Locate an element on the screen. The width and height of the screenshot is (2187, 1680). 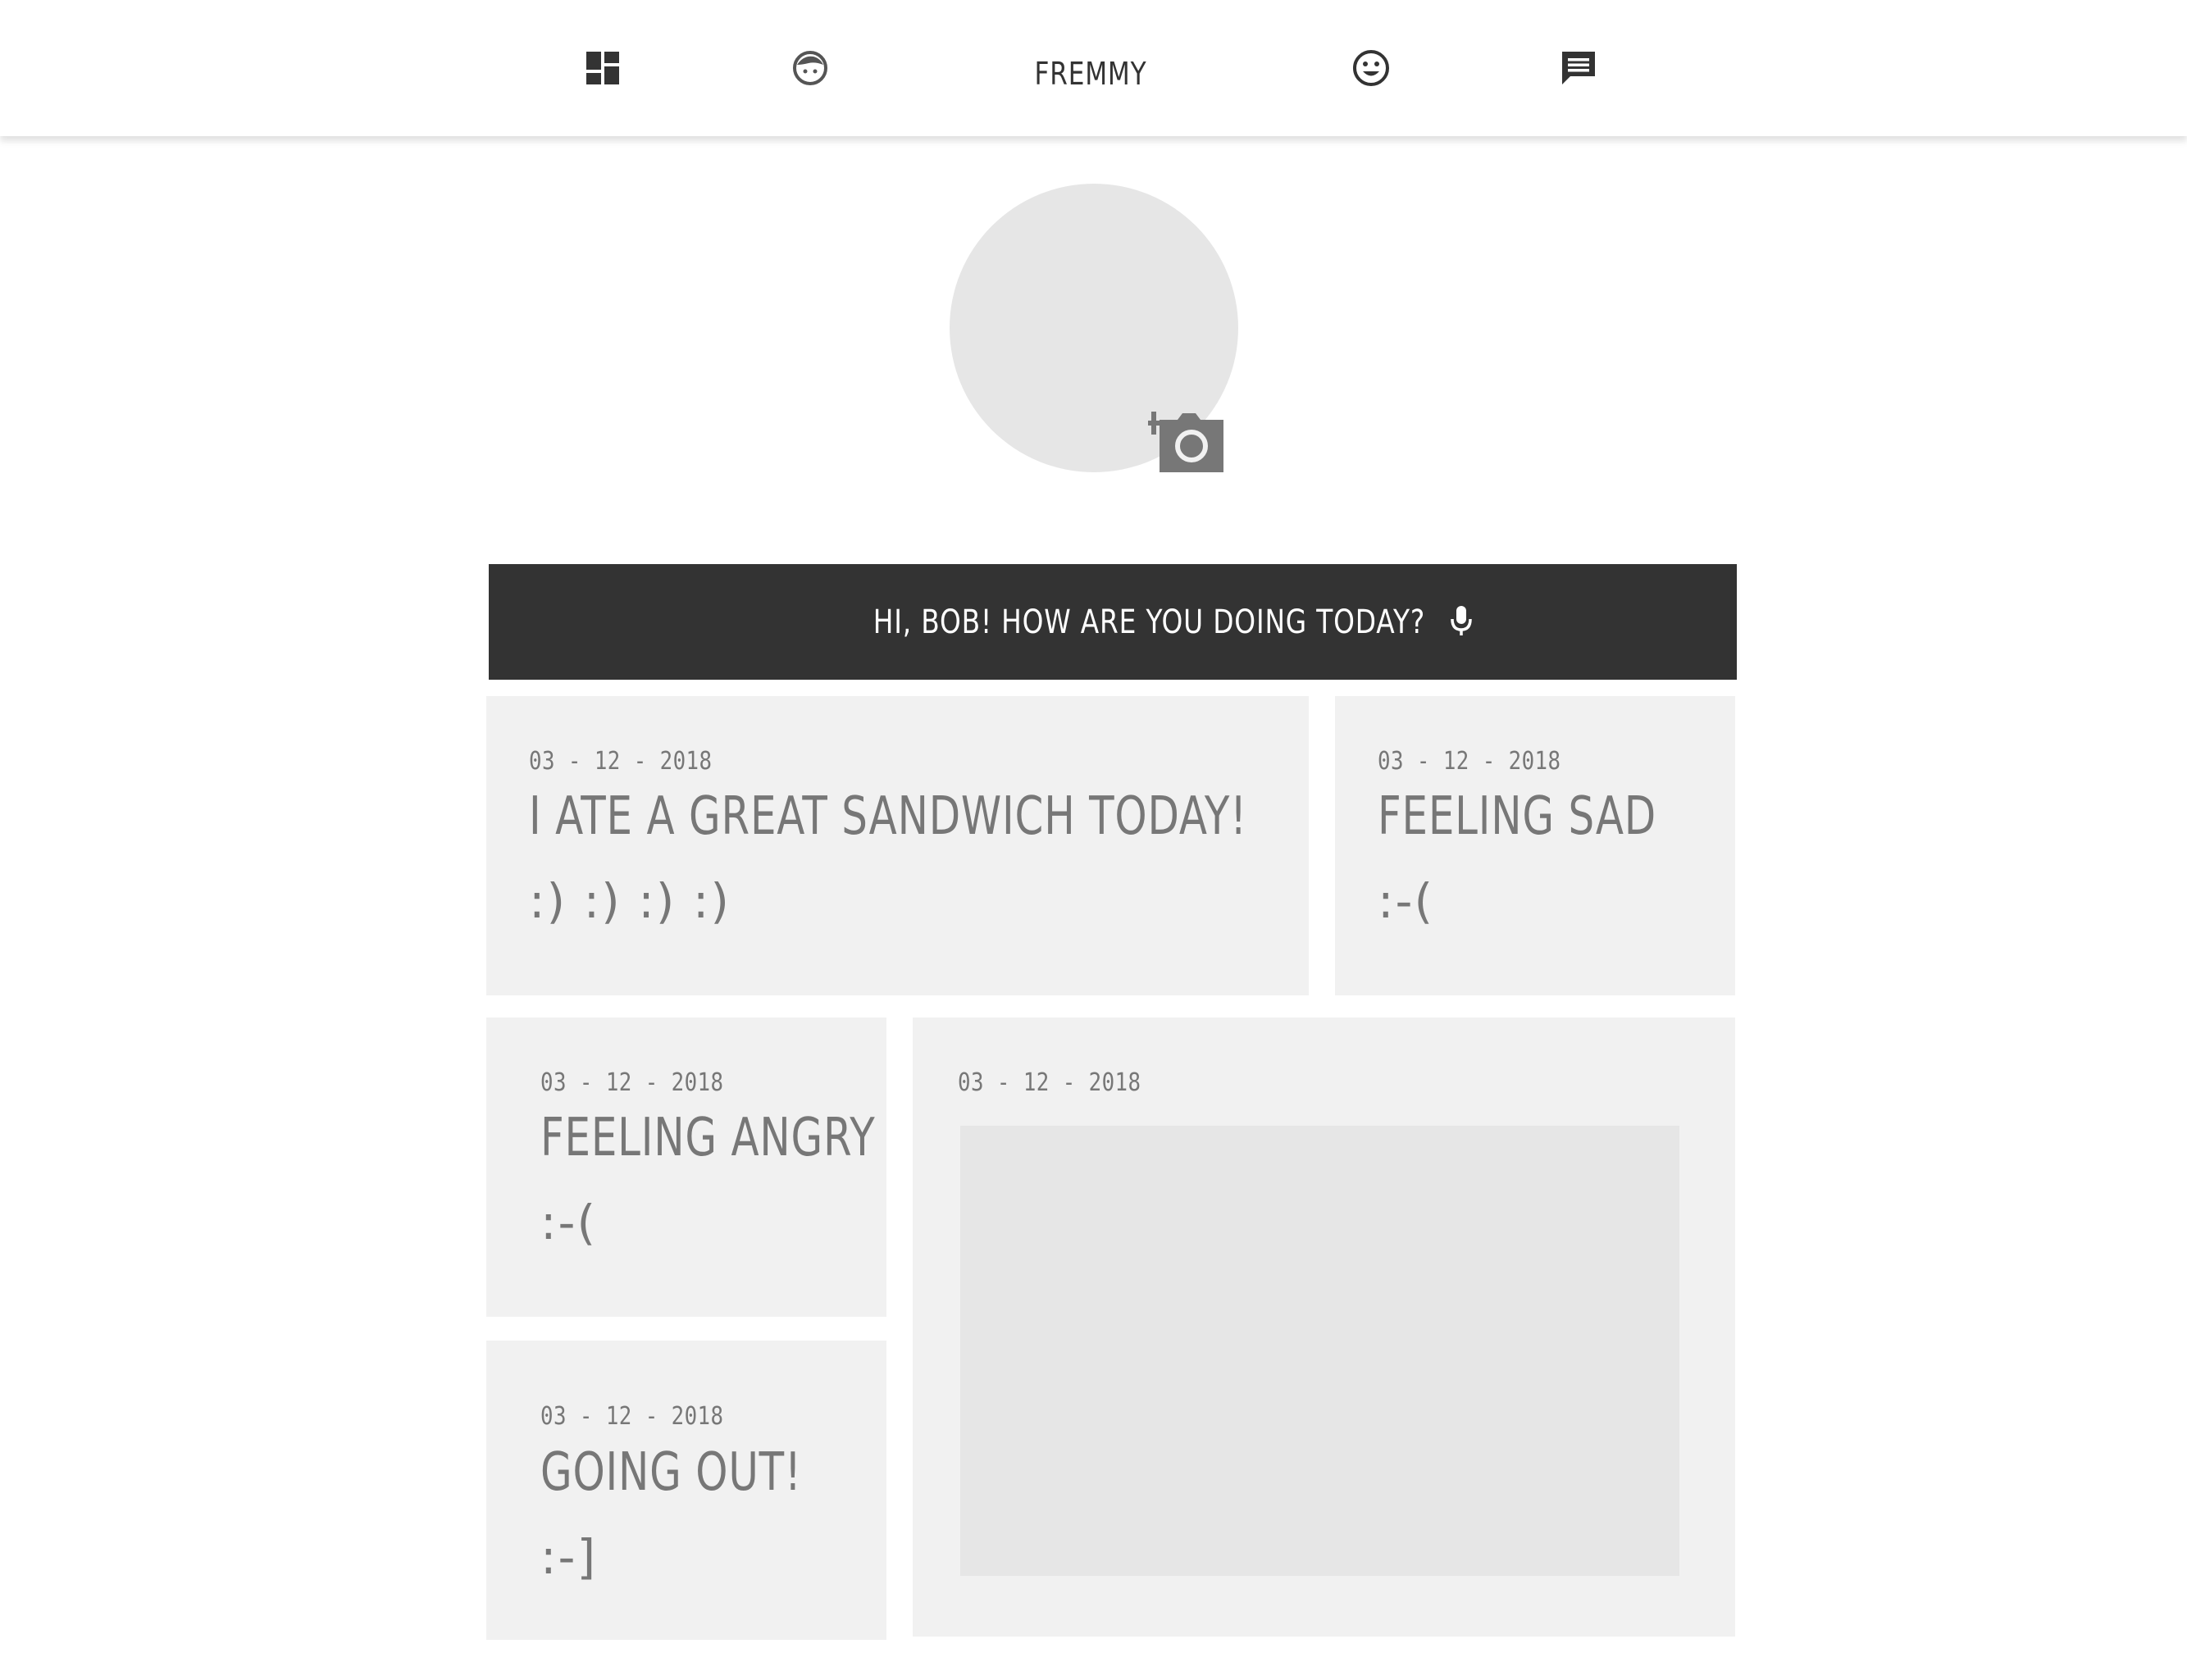
top-navigation-bar: FREMMY is located at coordinates (1093, 68).